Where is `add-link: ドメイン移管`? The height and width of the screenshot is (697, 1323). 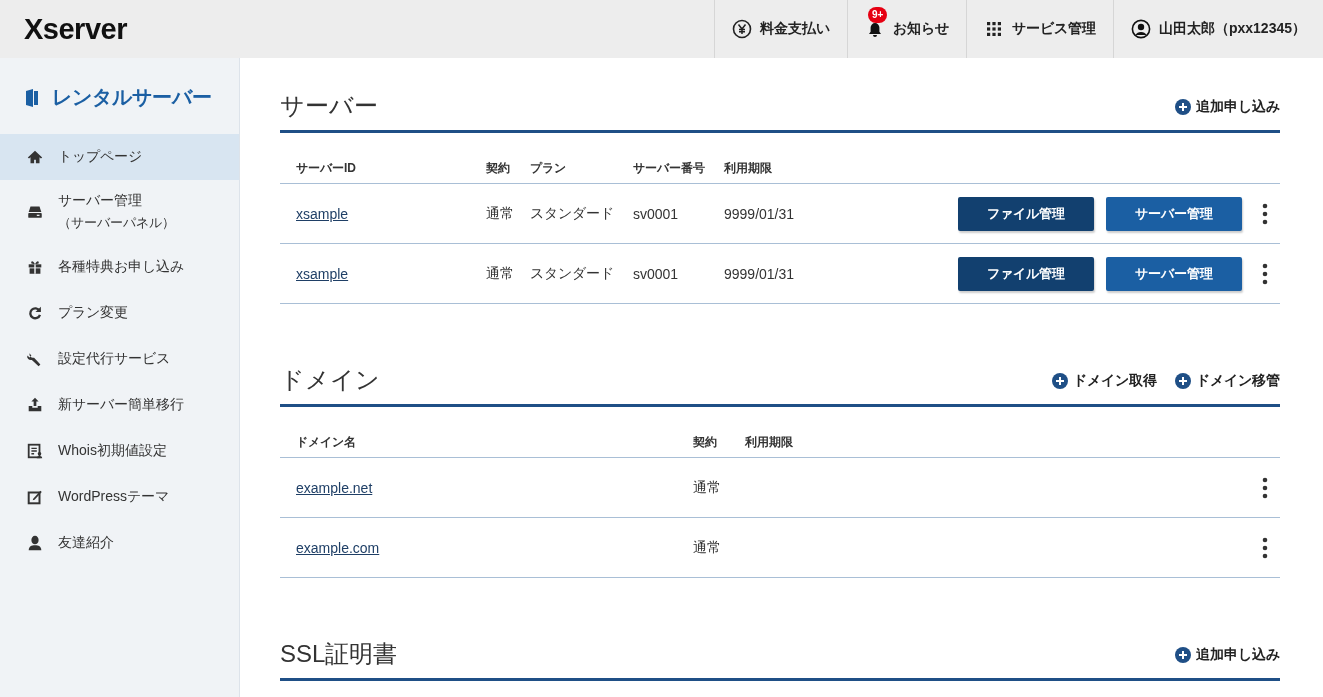 add-link: ドメイン移管 is located at coordinates (1227, 381).